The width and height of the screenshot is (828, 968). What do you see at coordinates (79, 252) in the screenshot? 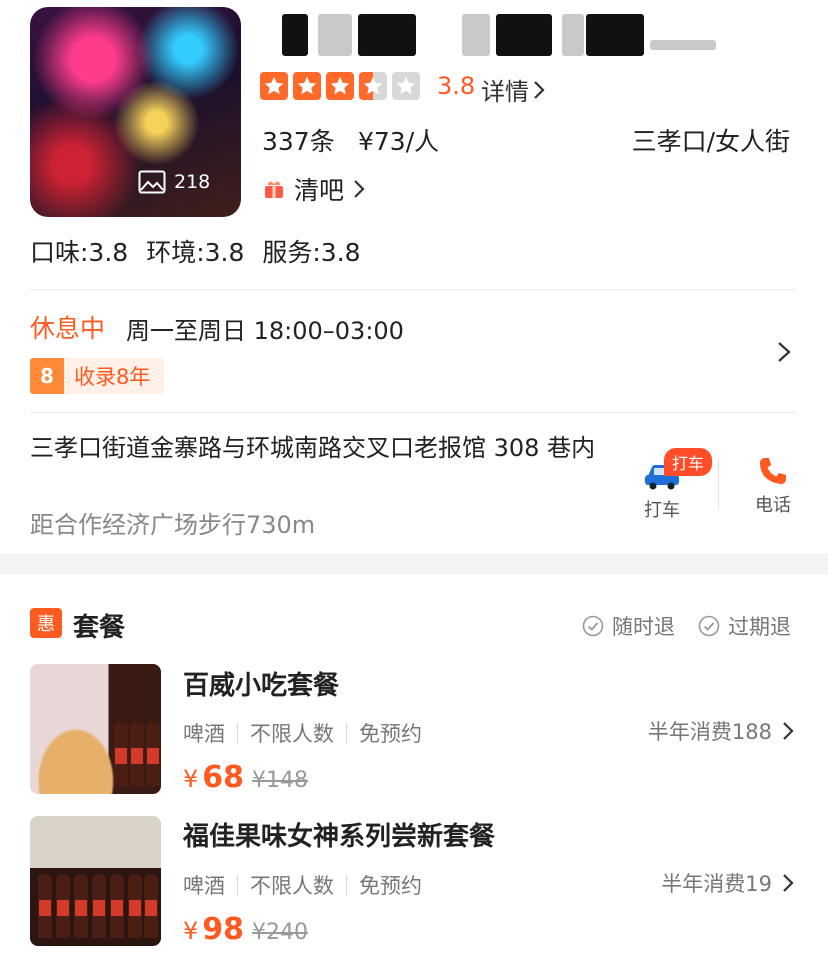
I see `taste-score: 口味:3.8` at bounding box center [79, 252].